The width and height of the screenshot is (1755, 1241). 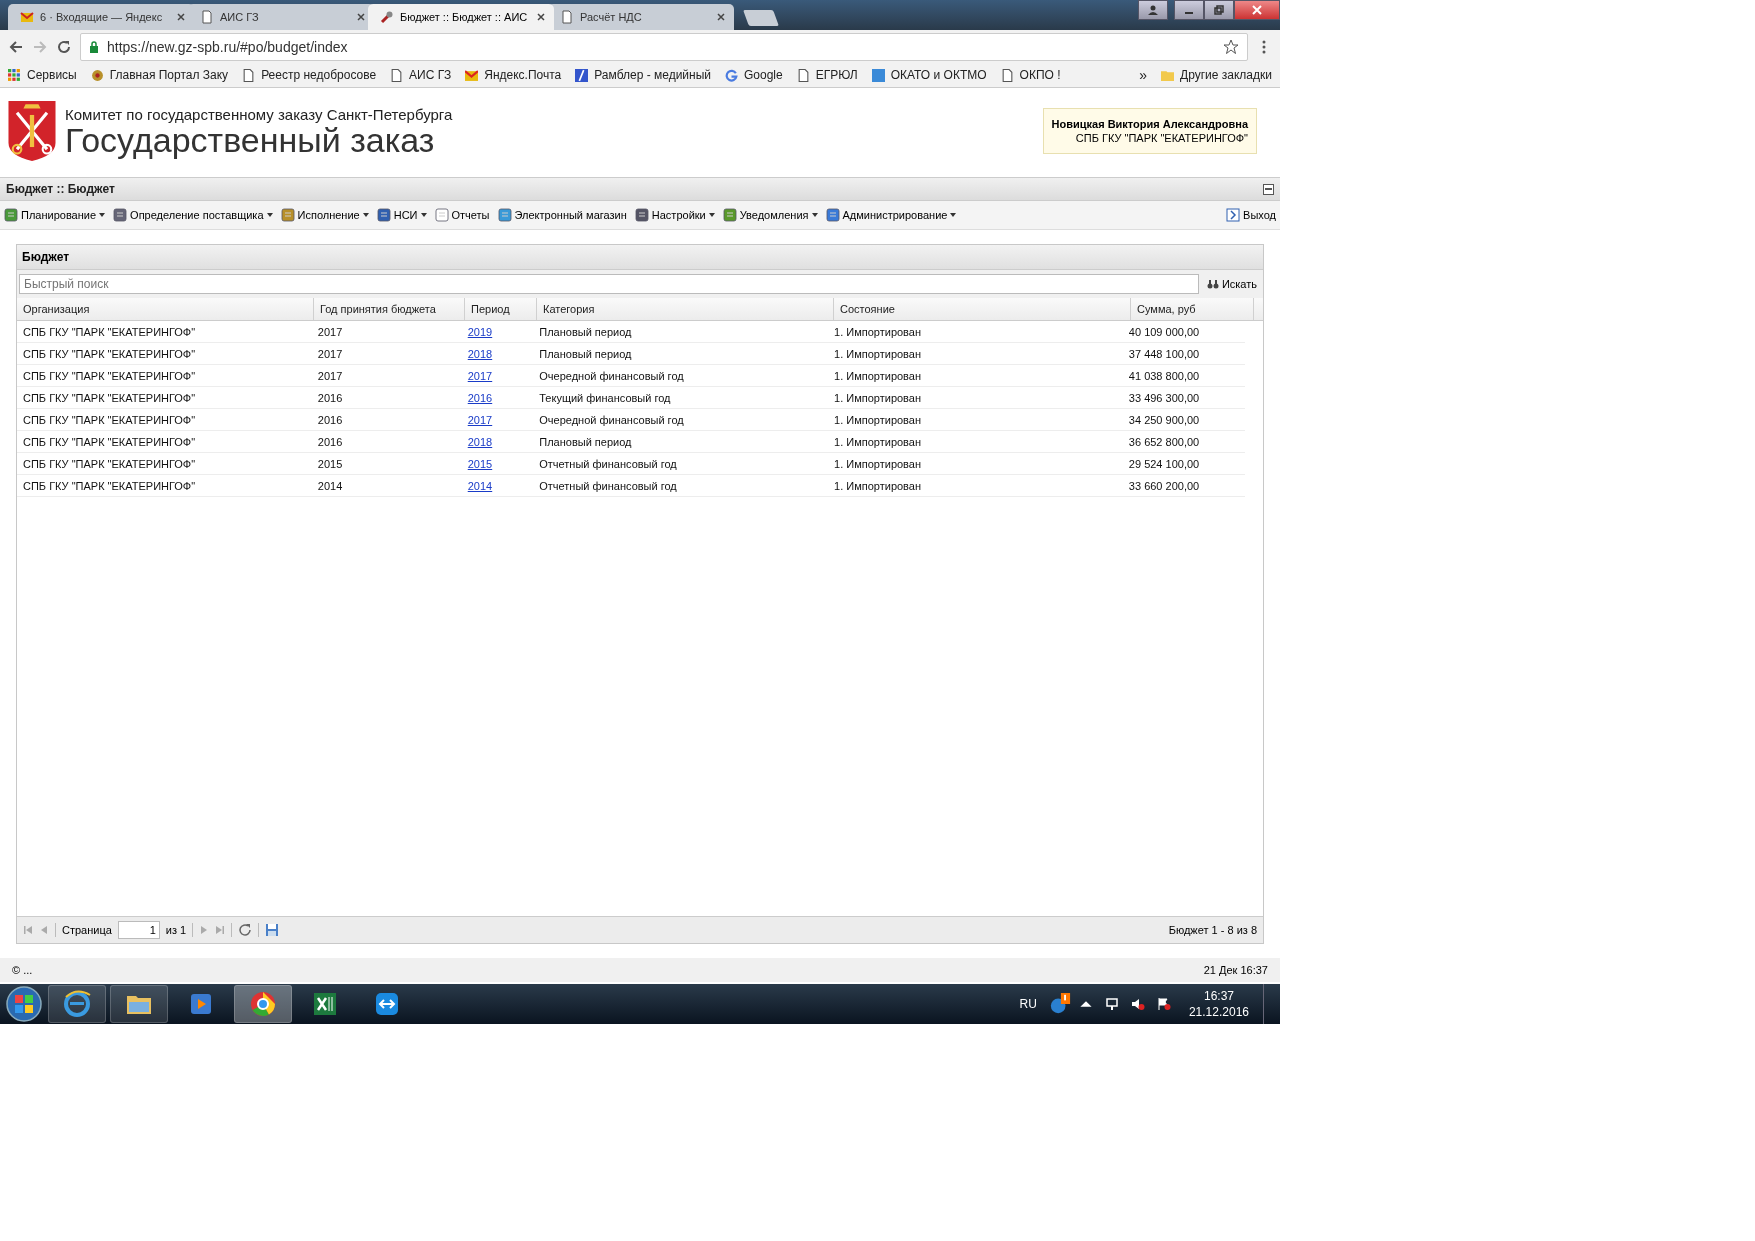 I want to click on panel-title: Бюджет, so click(x=640, y=257).